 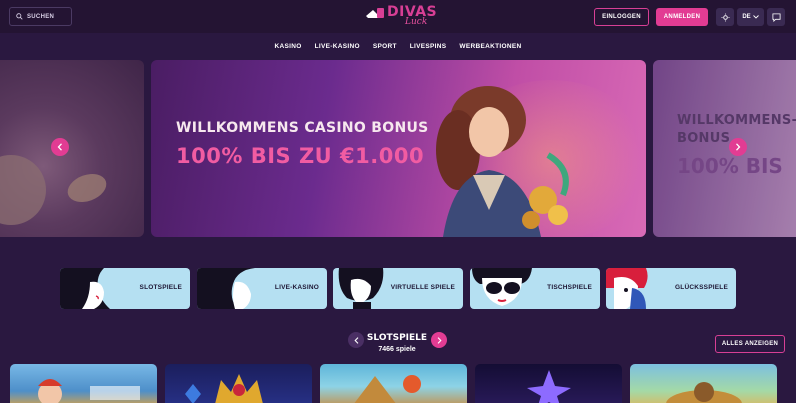 What do you see at coordinates (422, 287) in the screenshot?
I see `category-label: VIRTUELLE SPIELE` at bounding box center [422, 287].